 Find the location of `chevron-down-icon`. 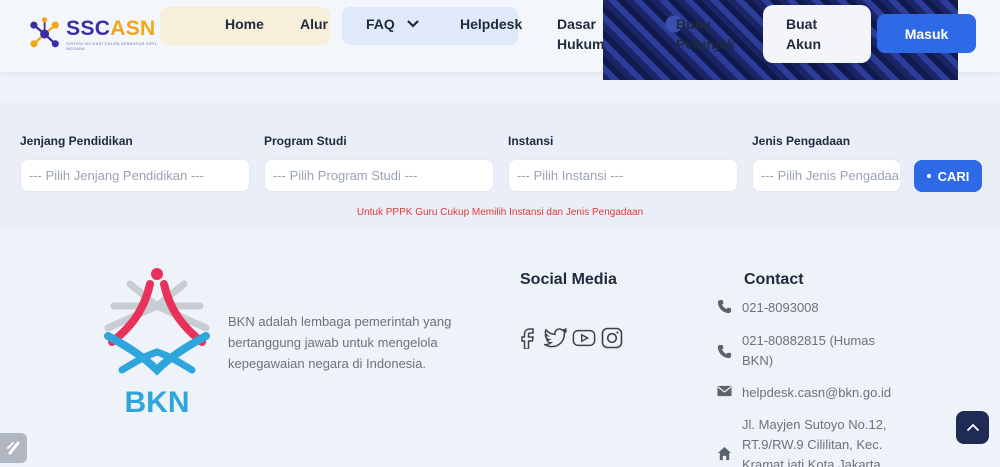

chevron-down-icon is located at coordinates (413, 24).